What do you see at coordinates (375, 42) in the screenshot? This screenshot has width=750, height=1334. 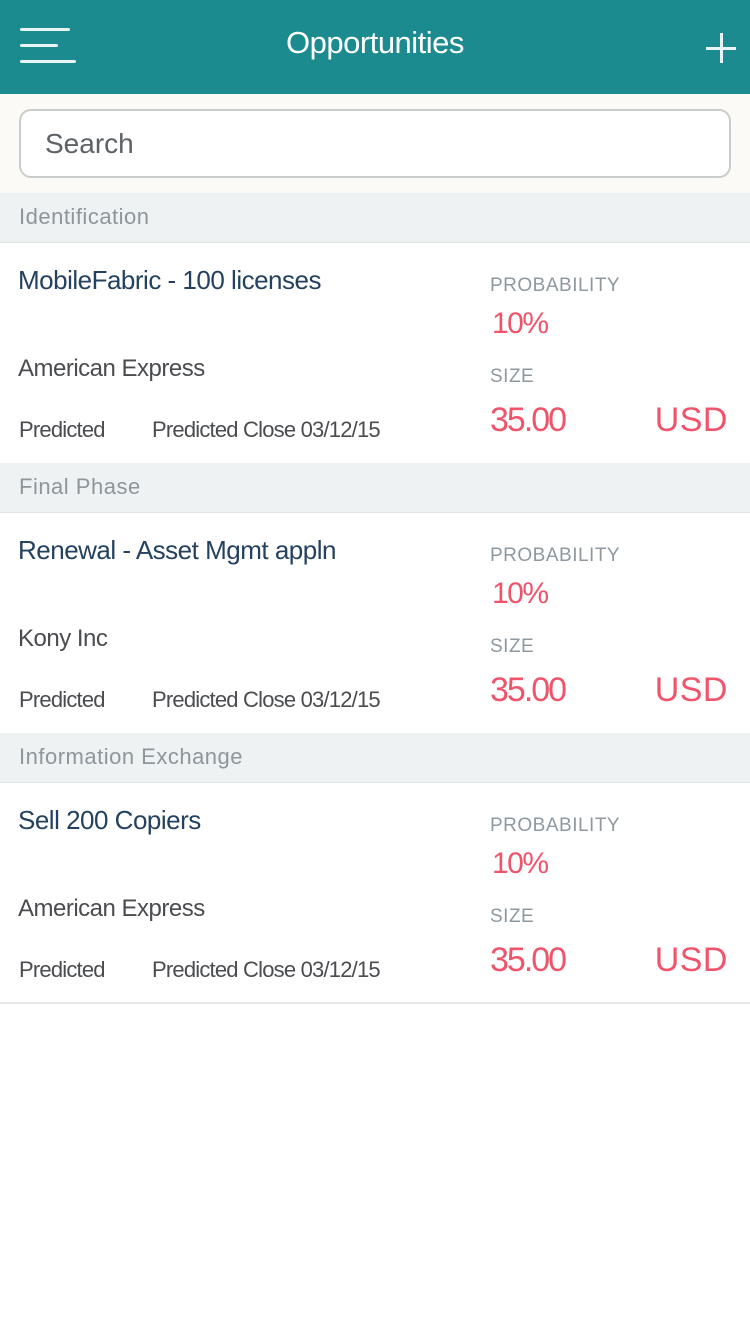 I see `page-title: Opportunities` at bounding box center [375, 42].